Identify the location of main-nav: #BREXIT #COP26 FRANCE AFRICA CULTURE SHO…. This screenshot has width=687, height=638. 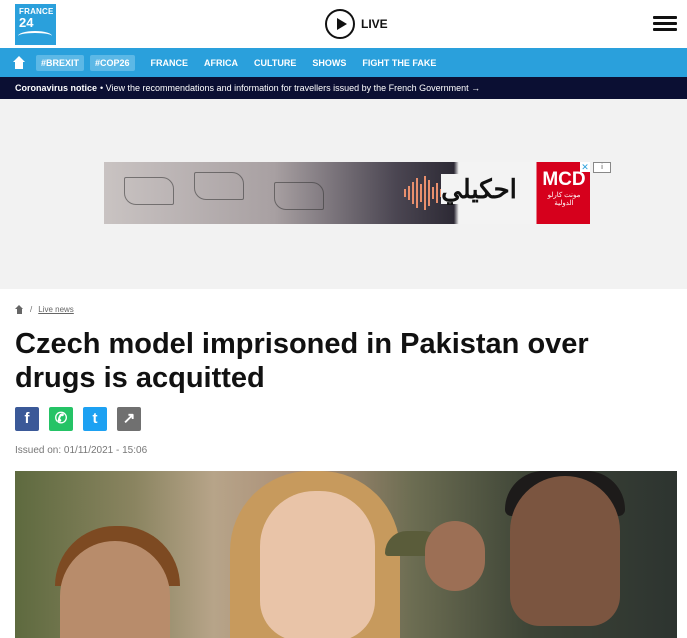
(343, 62).